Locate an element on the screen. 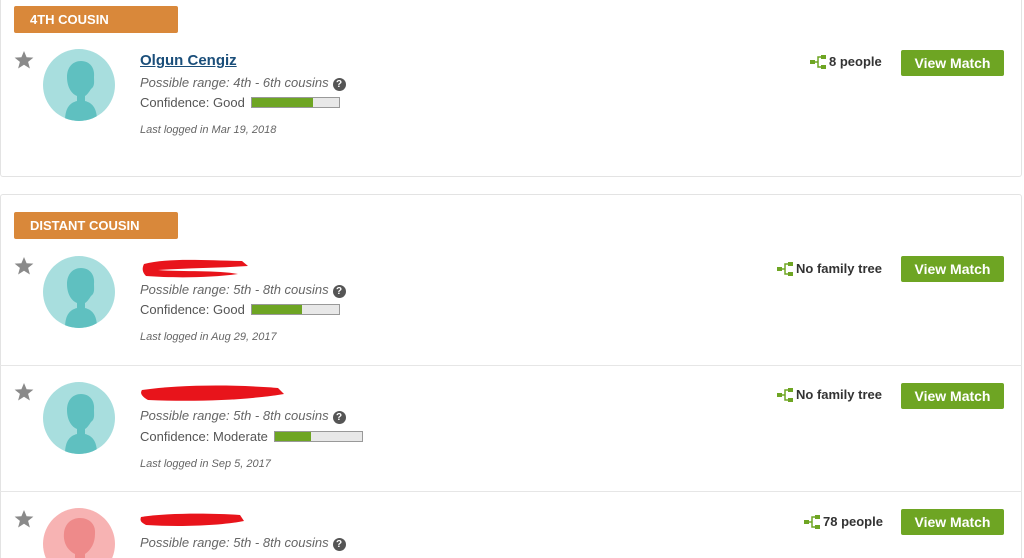  group-label-4th-cousin: 4TH COUSIN is located at coordinates (96, 19).